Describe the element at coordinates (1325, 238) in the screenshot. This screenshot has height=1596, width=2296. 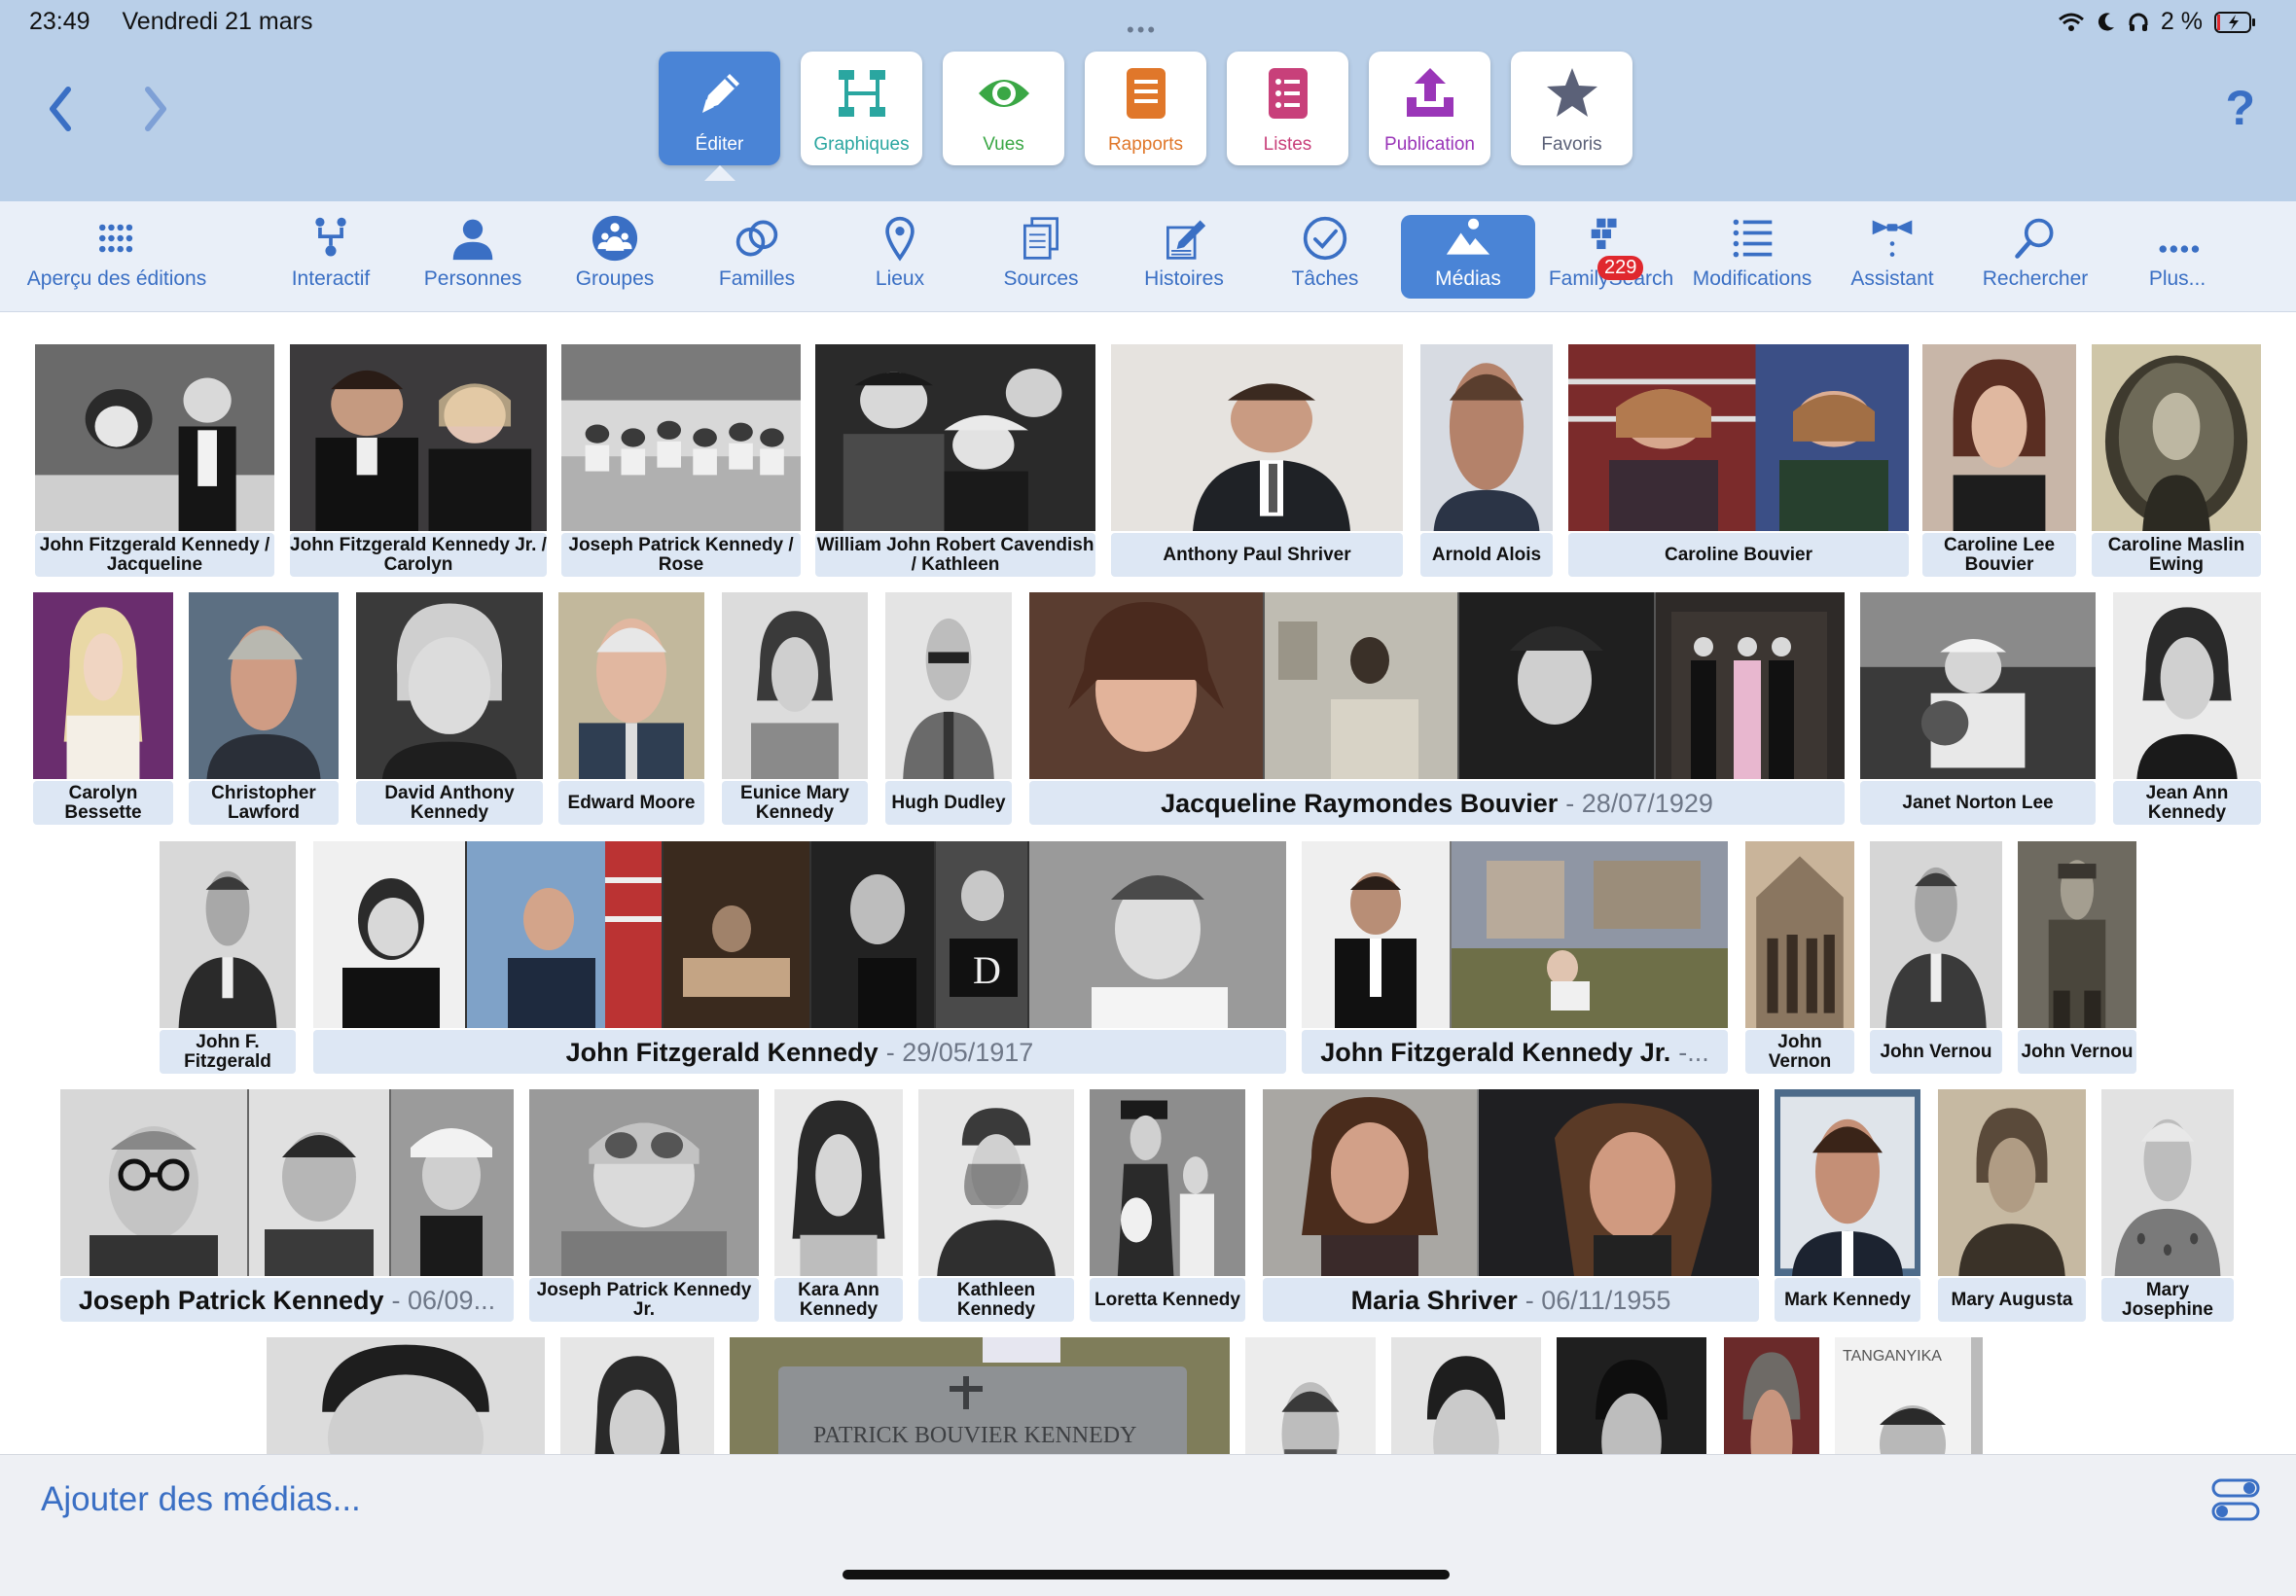
I see `check-icon` at that location.